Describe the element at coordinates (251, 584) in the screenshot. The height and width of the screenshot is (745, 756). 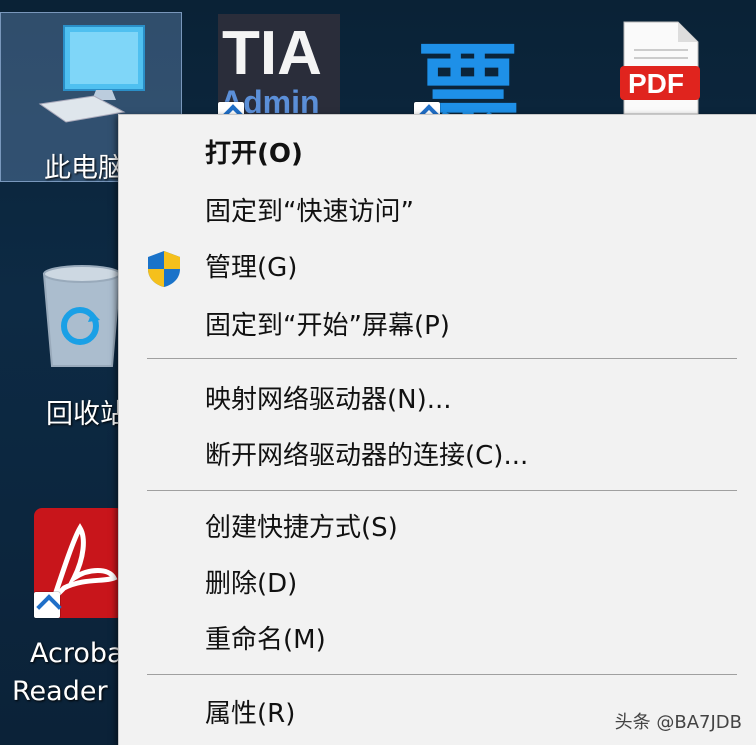
I see `menu-item-delete: 删除(D)` at that location.